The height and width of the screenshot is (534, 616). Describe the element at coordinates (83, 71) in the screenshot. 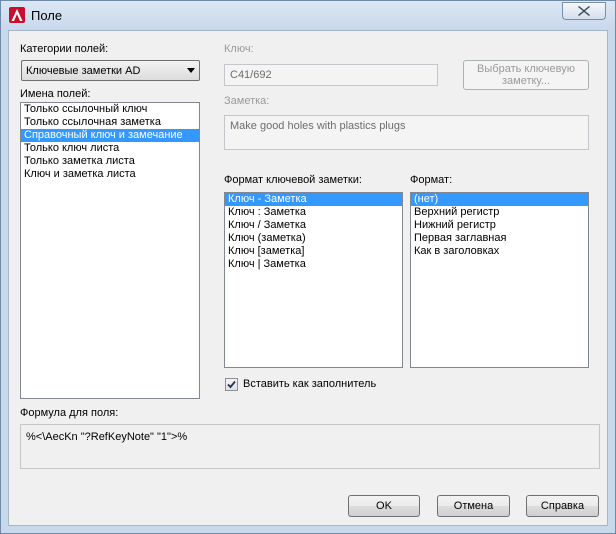

I see `field-categories-selected: Ключевые заметки AD` at that location.